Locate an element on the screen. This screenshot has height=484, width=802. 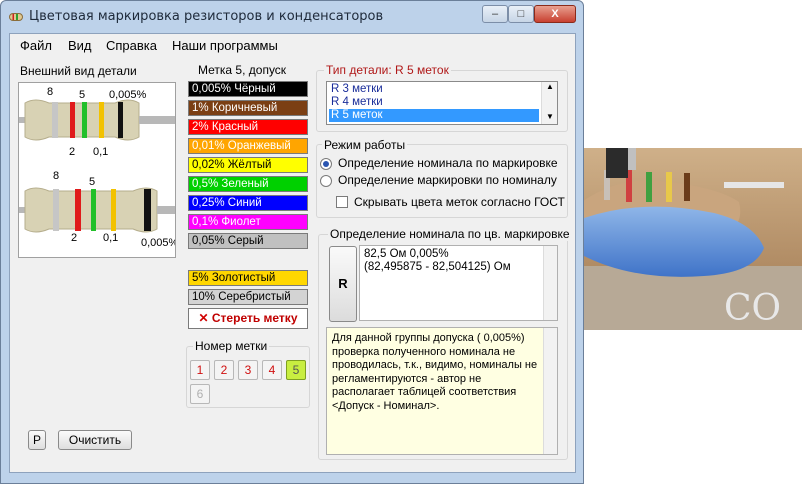
part-type-option-5: R 5 меток is located at coordinates (434, 115).